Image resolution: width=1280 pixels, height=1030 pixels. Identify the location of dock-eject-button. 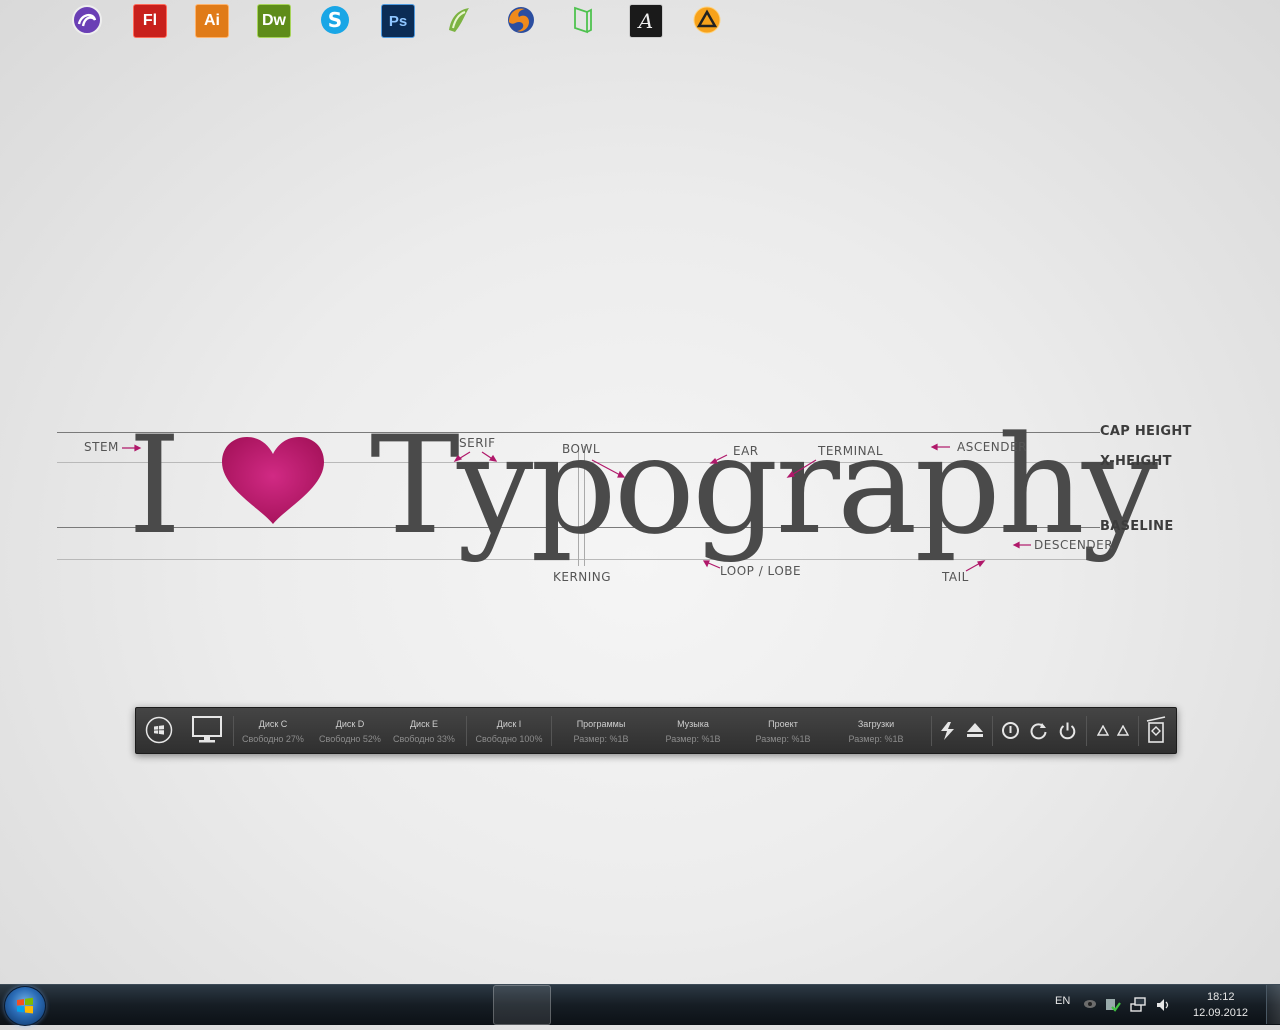
(975, 730).